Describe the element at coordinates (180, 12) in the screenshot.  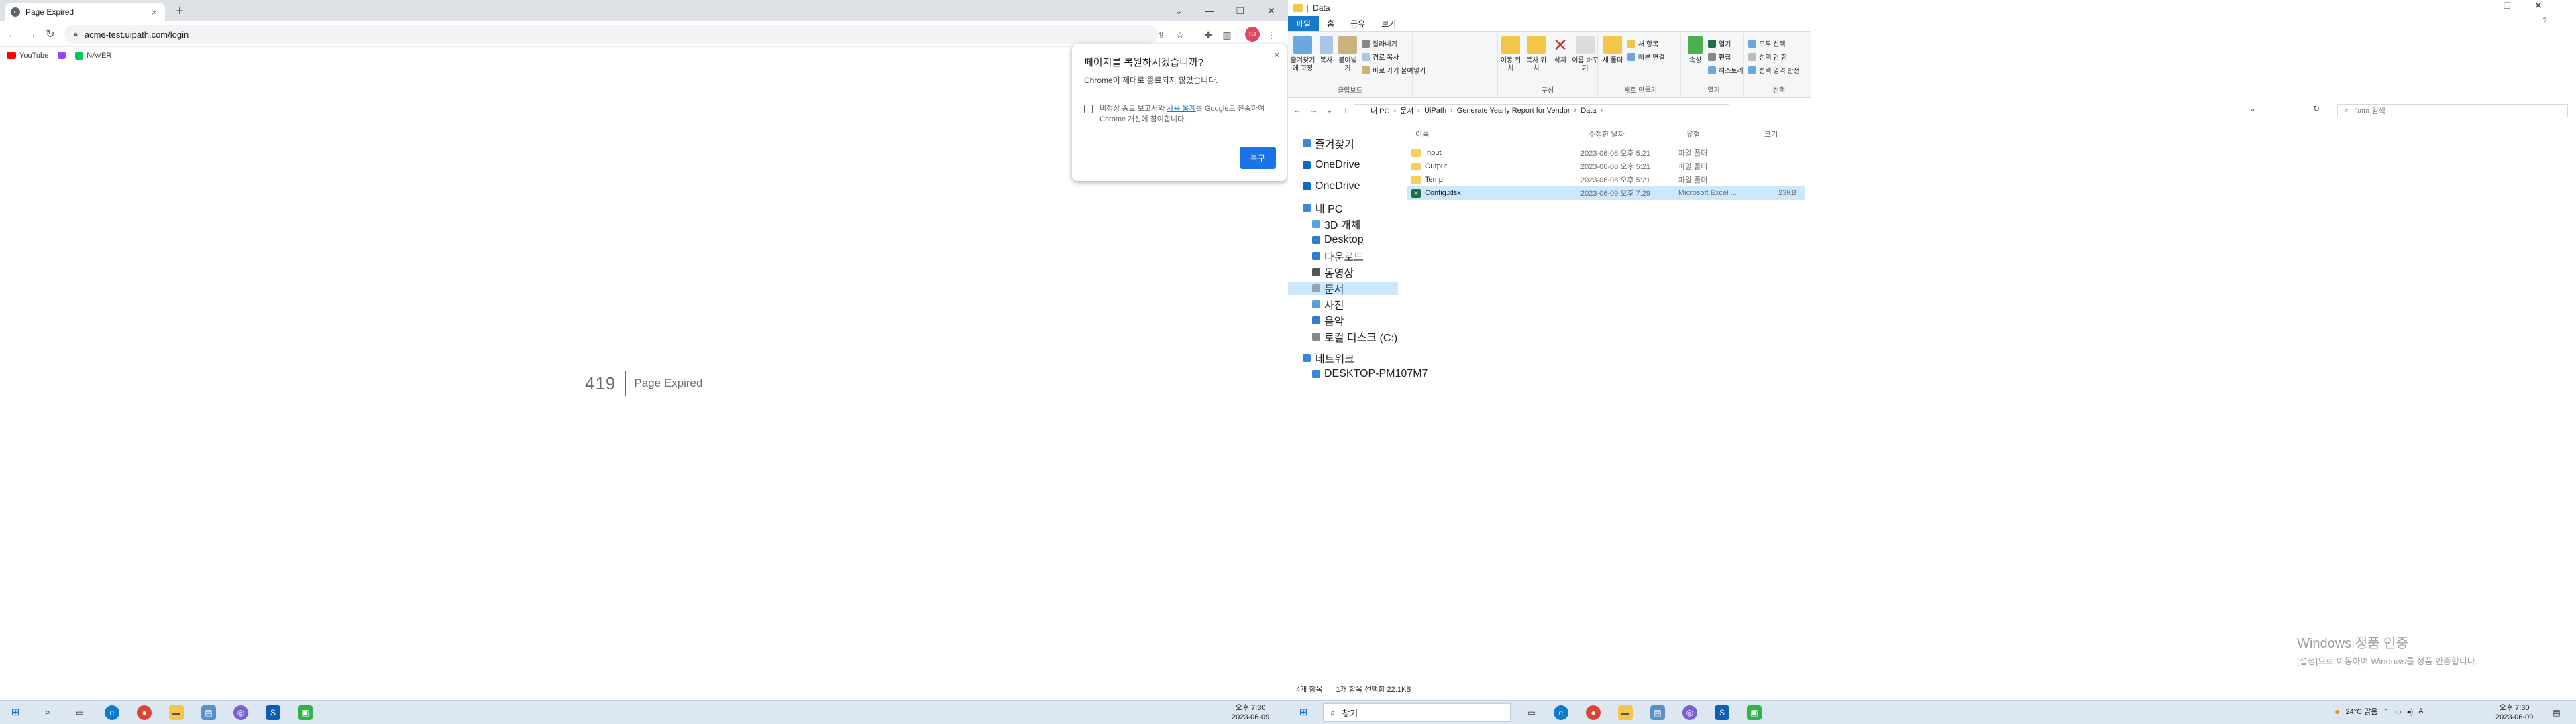
I see `new-tab-button: +` at that location.